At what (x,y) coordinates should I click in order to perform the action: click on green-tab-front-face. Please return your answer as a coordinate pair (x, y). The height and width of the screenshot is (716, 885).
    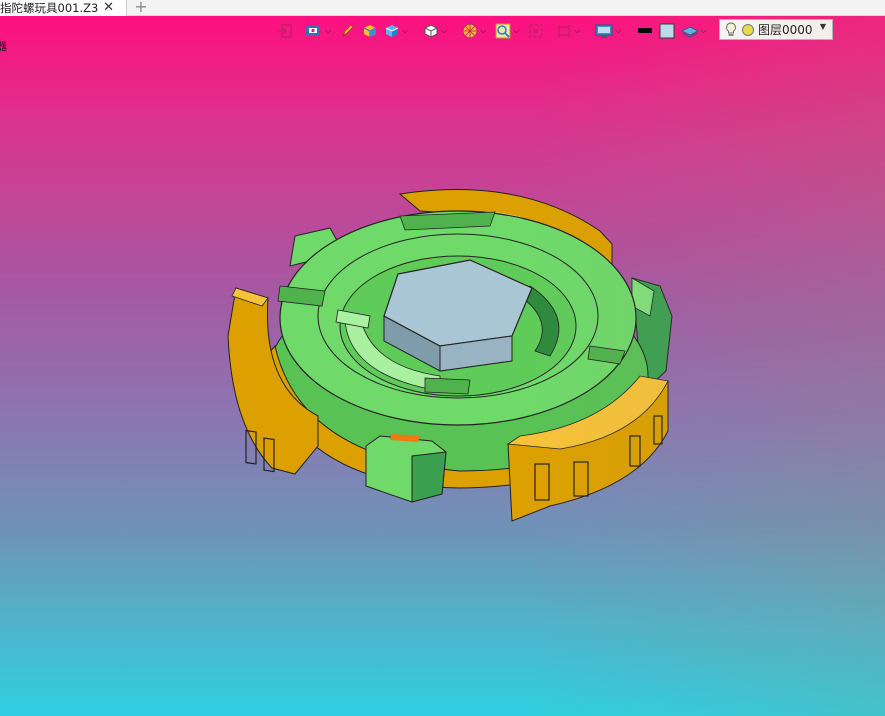
    Looking at the image, I should click on (429, 477).